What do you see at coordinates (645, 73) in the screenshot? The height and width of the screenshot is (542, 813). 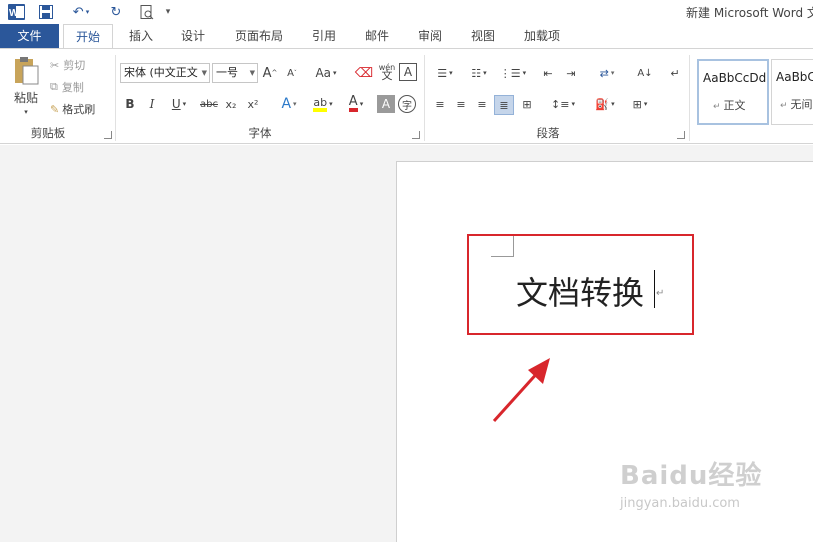 I see `sort-icon: A↓` at bounding box center [645, 73].